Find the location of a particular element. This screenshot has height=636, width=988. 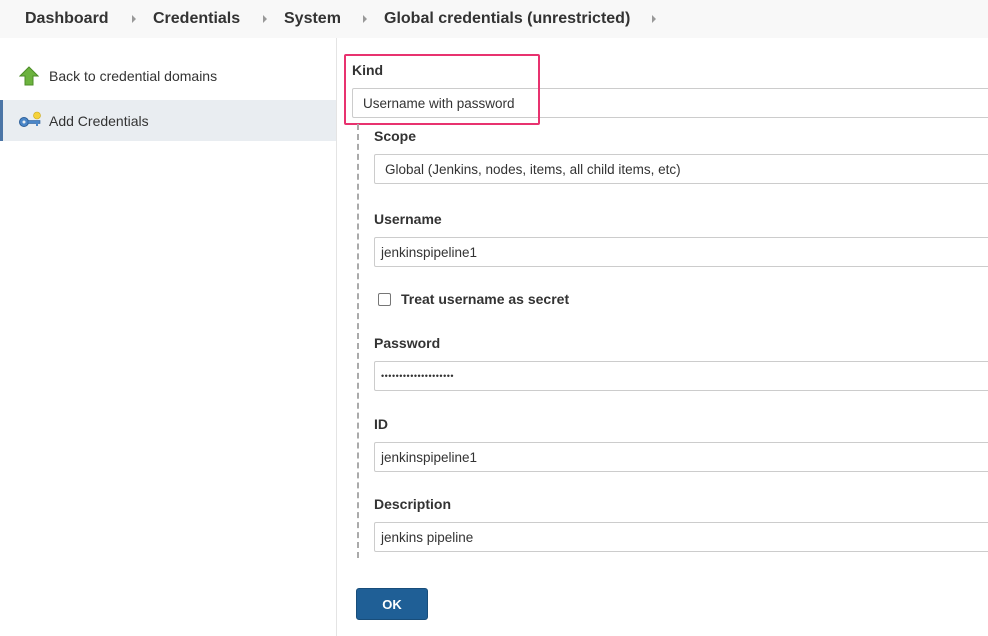

username-input: jenkinspipeline1 is located at coordinates (681, 252).